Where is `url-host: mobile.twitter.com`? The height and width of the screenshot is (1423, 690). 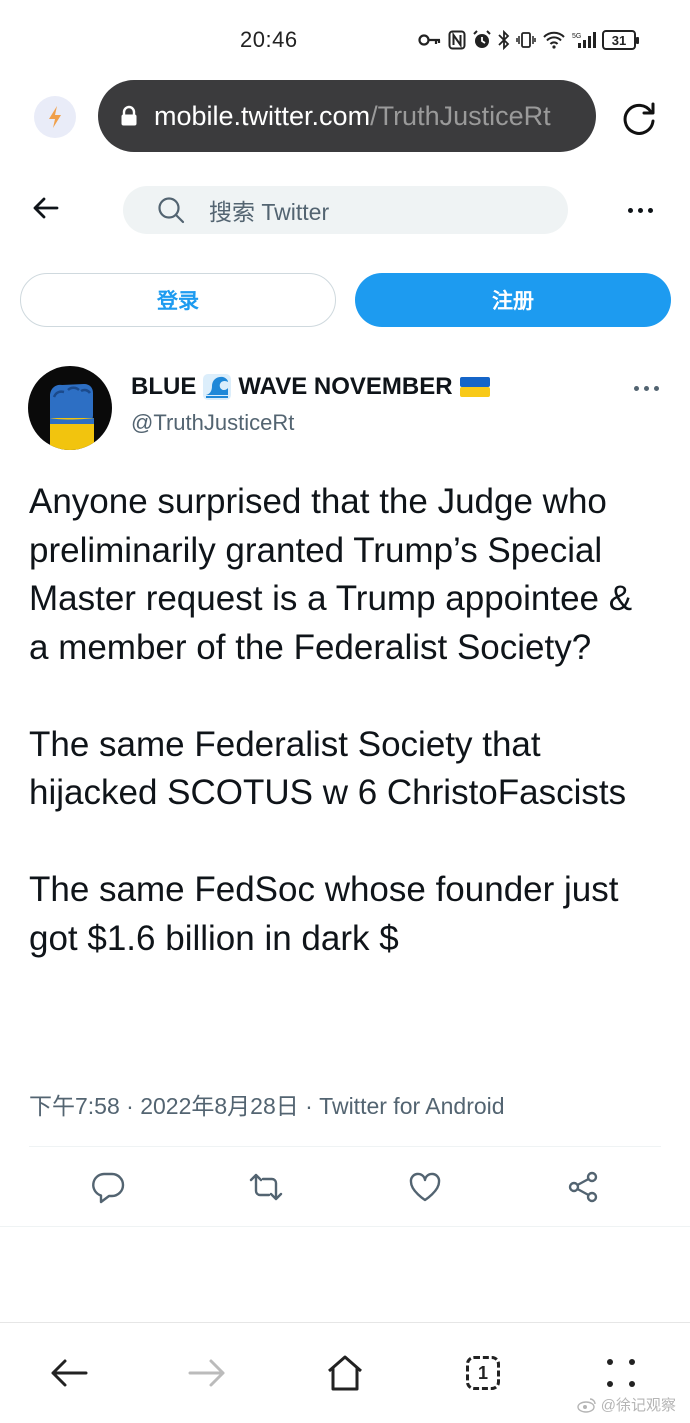
url-host: mobile.twitter.com is located at coordinates (262, 115).